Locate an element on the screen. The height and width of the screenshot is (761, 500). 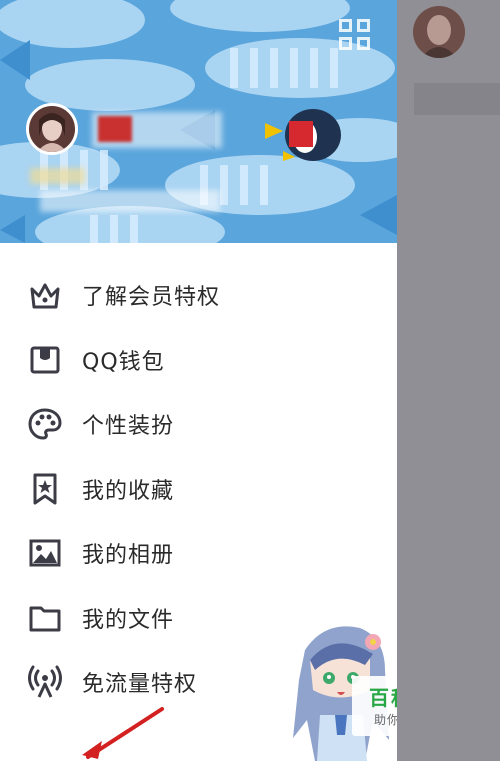
wallet-icon is located at coordinates (45, 360).